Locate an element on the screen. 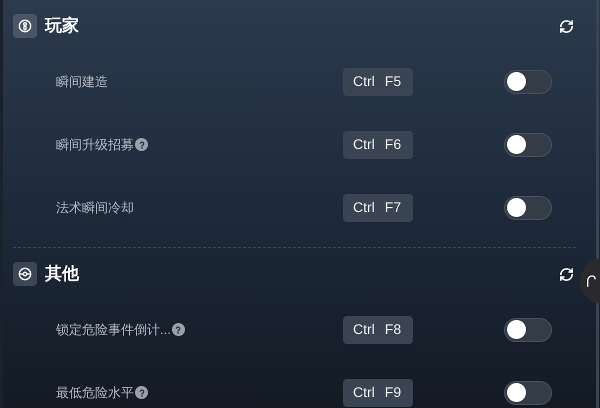 The height and width of the screenshot is (408, 600). person-icon is located at coordinates (25, 26).